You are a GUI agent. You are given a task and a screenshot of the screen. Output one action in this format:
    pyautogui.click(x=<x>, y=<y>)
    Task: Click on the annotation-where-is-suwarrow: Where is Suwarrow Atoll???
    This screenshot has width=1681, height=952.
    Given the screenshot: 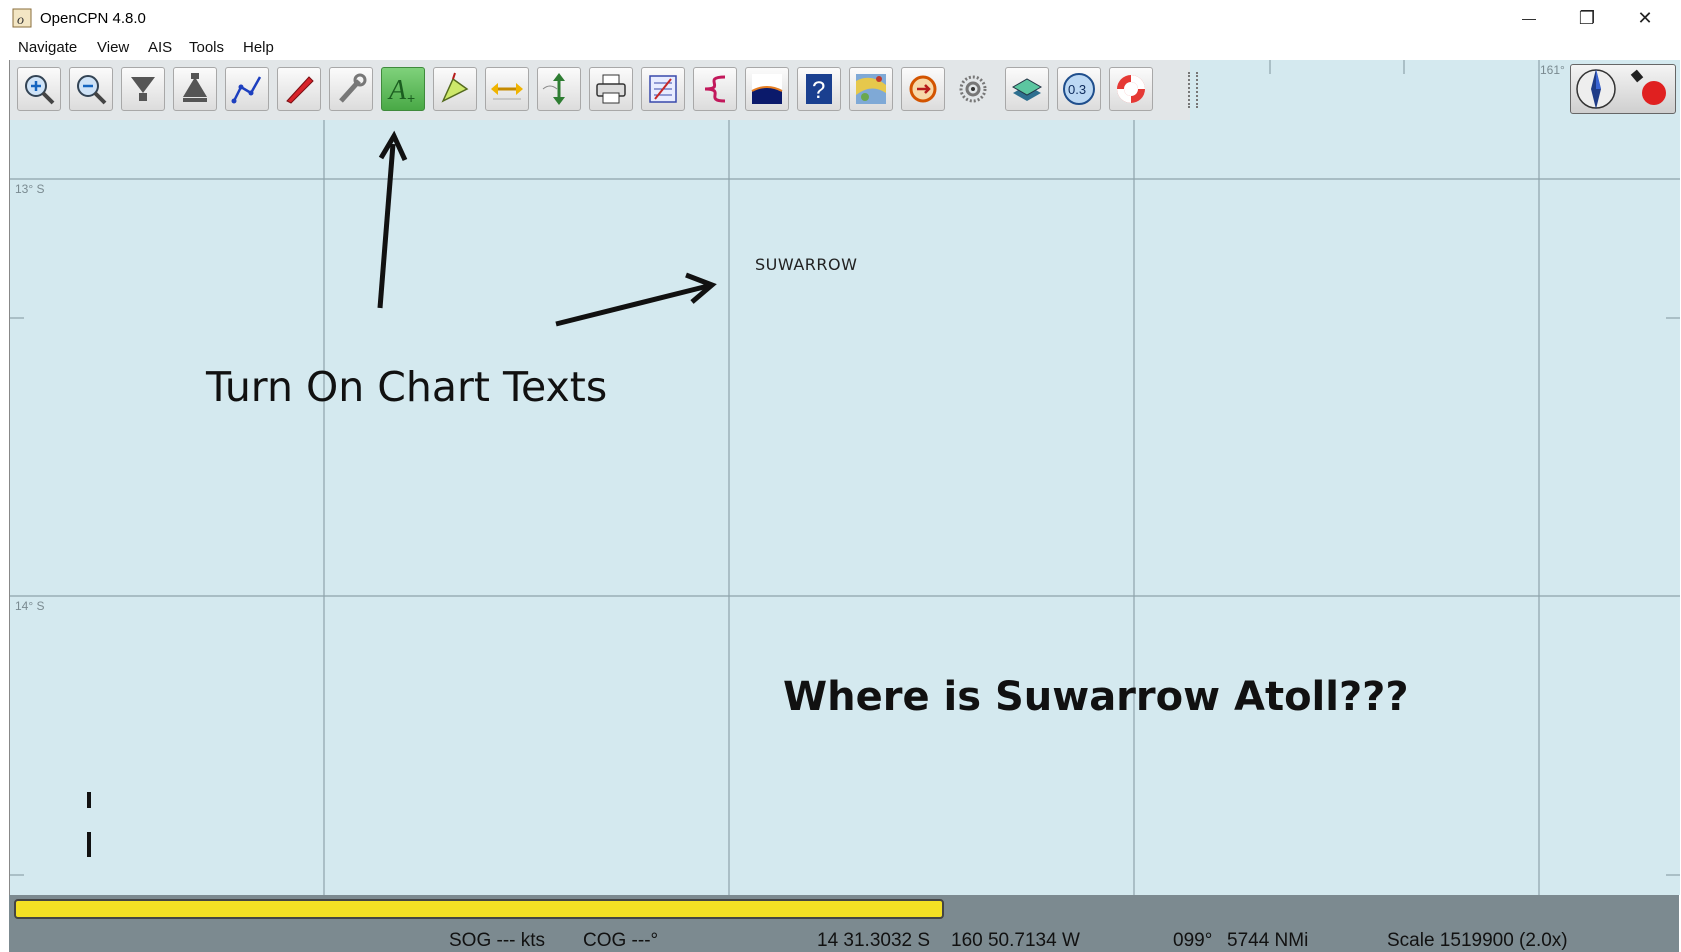 What is the action you would take?
    pyautogui.click(x=1096, y=697)
    